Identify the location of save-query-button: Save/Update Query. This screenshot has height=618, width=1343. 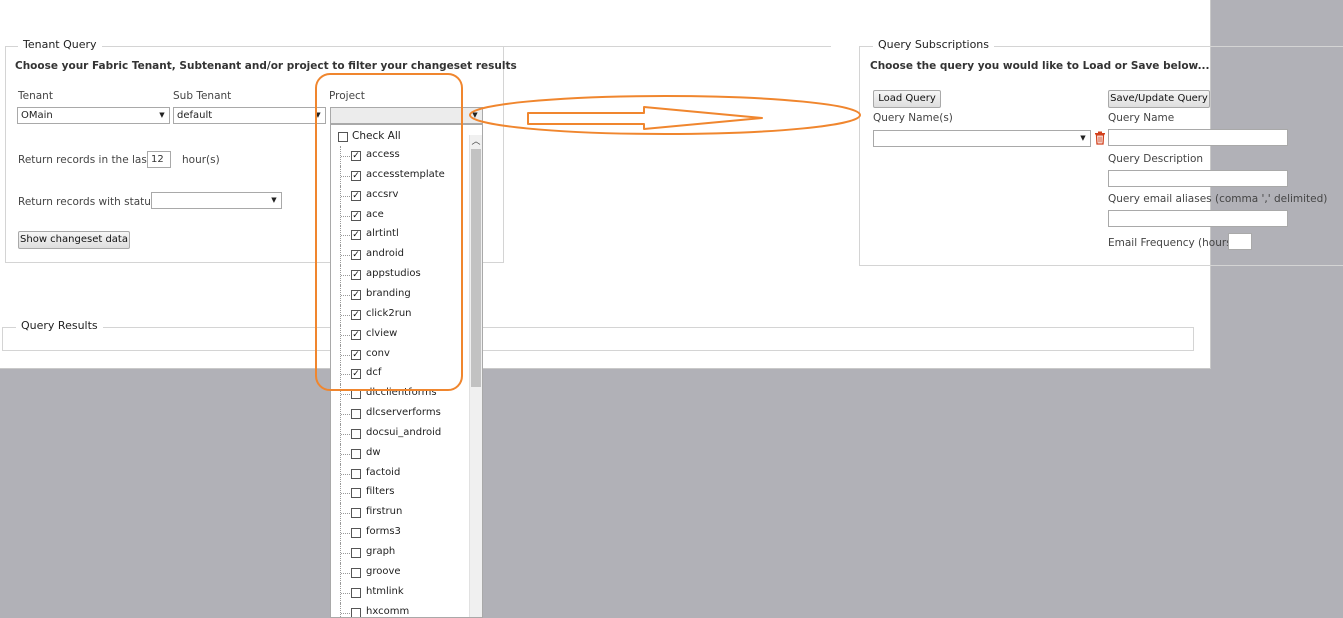
(1159, 99).